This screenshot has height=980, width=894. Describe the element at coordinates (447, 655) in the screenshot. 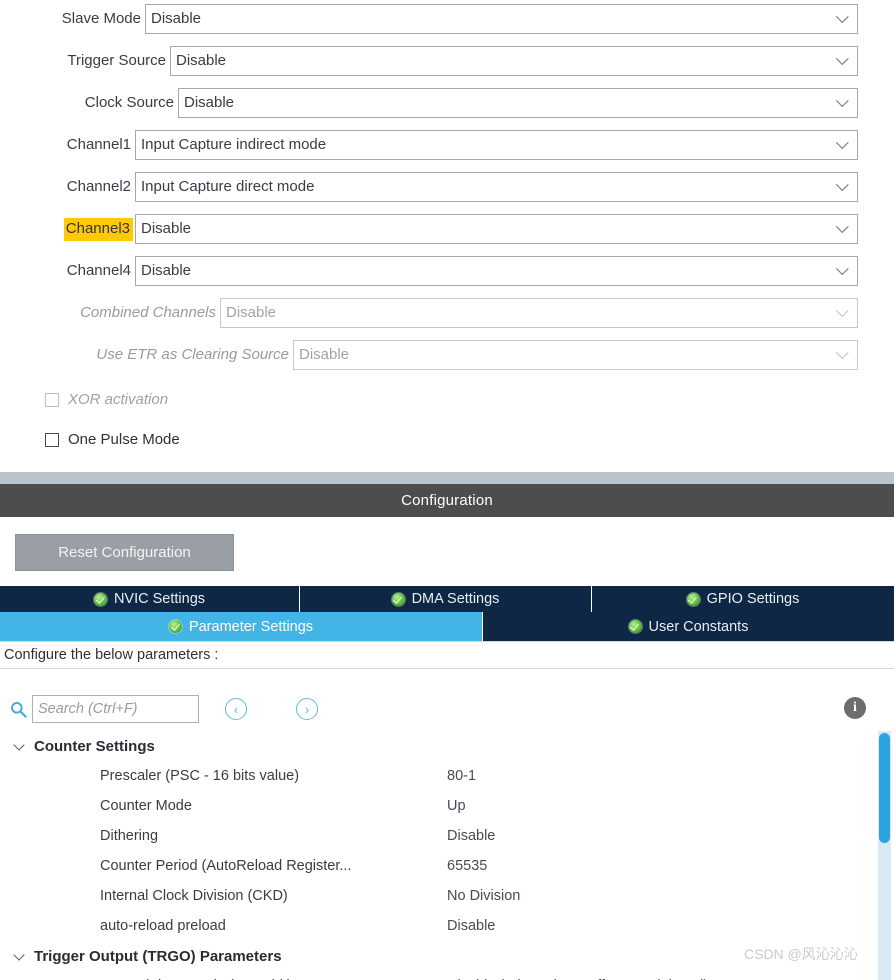

I see `configure-parameters-hint: Configure the below parameters :` at that location.